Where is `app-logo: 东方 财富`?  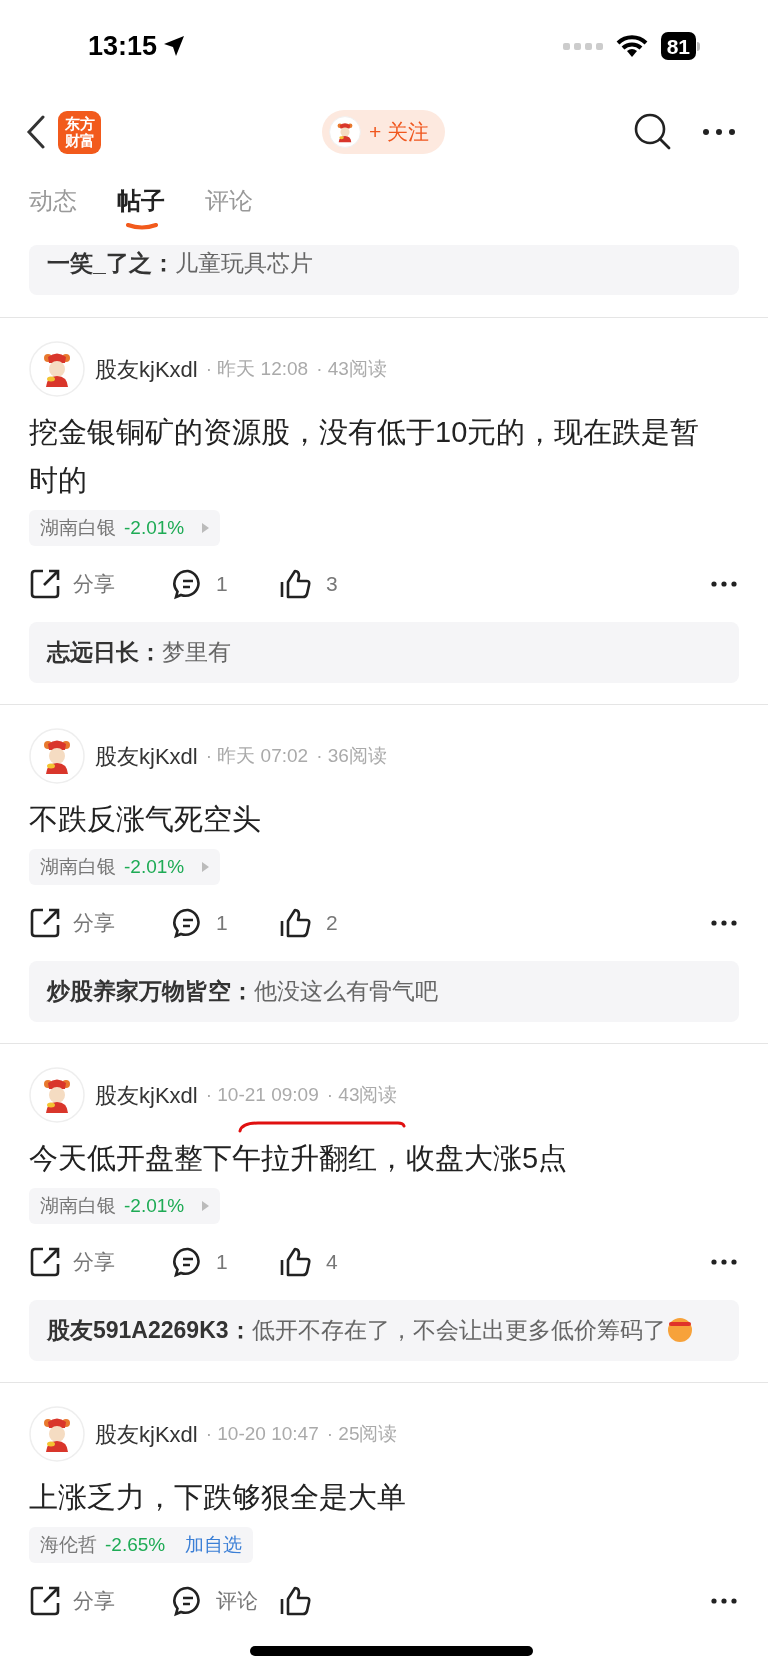
app-logo: 东方 财富 is located at coordinates (79, 132).